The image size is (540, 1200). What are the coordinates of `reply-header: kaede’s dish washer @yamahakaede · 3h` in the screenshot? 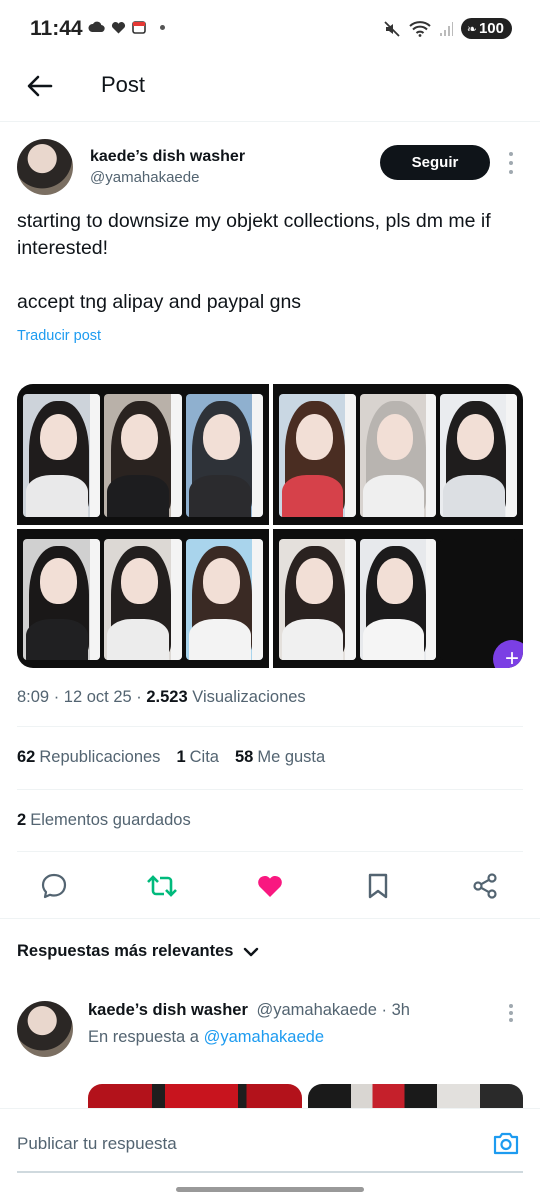 It's located at (249, 1010).